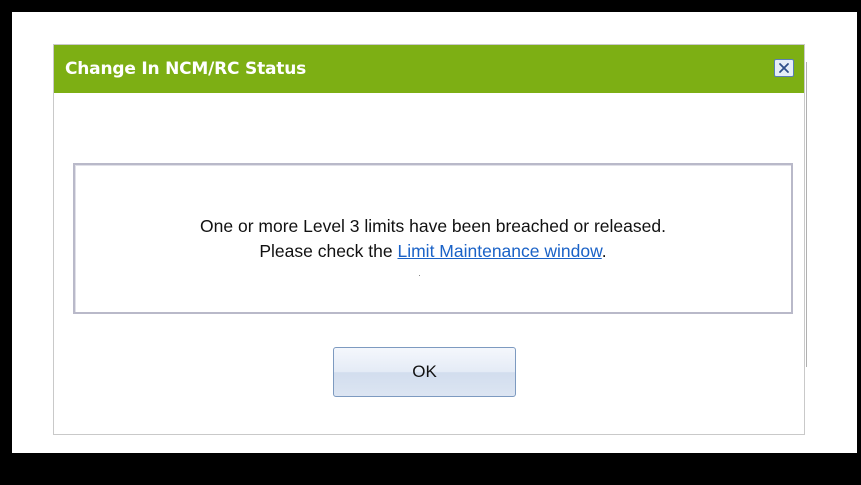  What do you see at coordinates (806, 214) in the screenshot?
I see `background-window-edge` at bounding box center [806, 214].